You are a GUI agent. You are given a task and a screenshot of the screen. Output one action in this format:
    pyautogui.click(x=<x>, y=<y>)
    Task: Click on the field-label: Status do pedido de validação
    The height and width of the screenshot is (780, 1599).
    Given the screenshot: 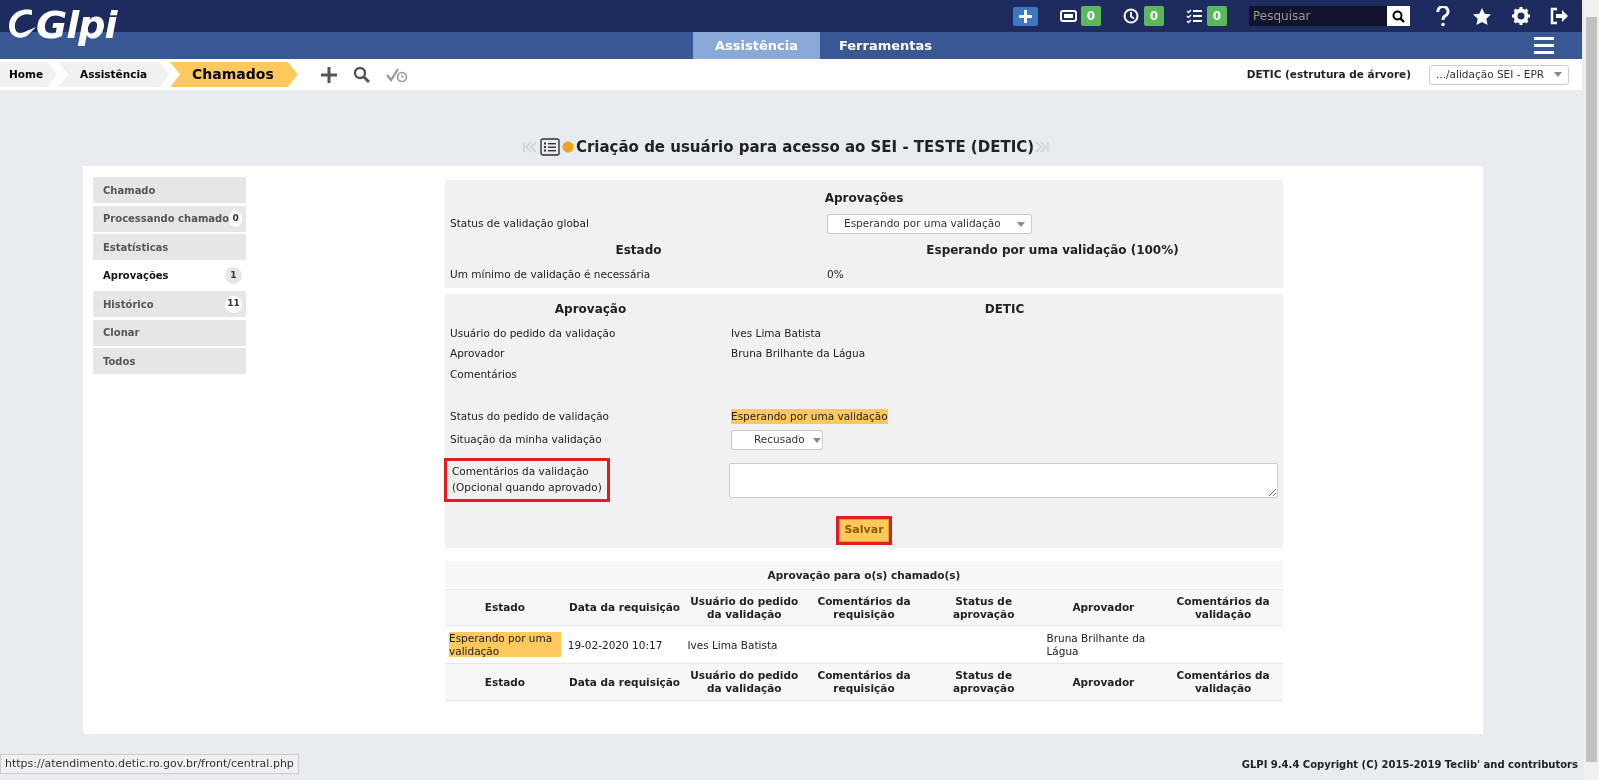 What is the action you would take?
    pyautogui.click(x=530, y=415)
    